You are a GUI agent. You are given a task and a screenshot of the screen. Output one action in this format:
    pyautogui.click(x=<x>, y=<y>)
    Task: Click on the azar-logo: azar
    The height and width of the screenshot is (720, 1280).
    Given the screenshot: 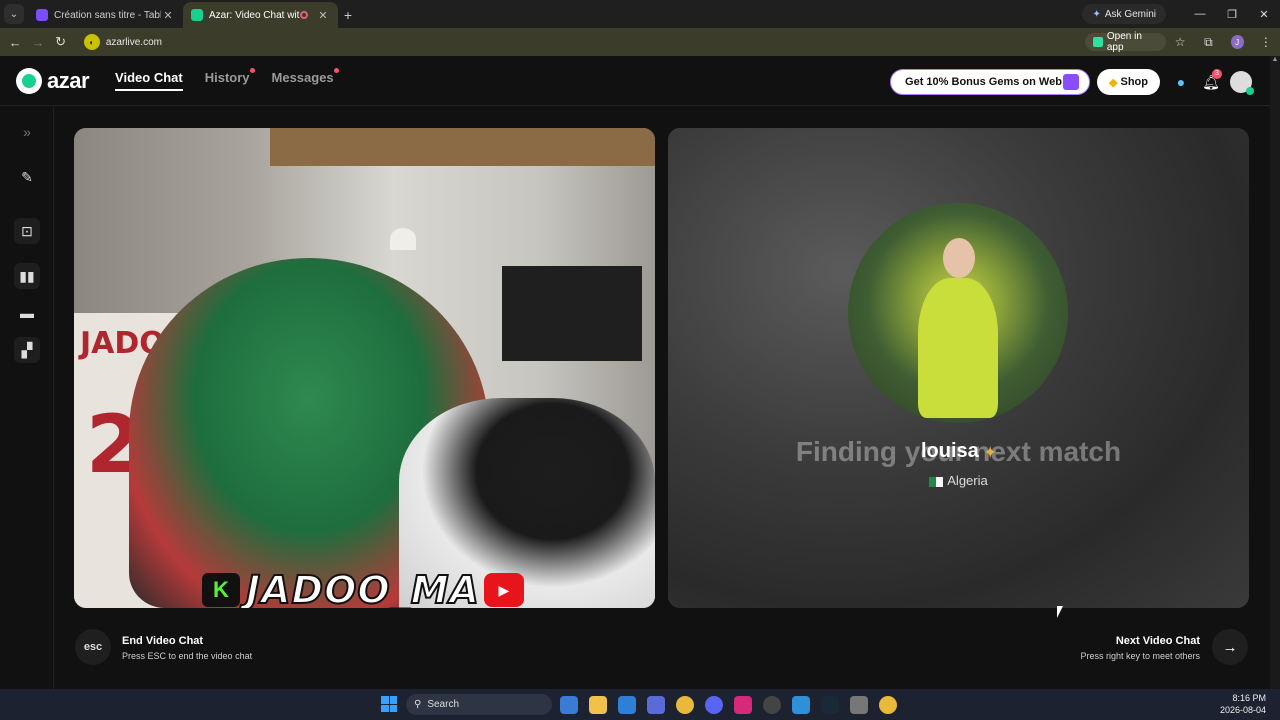 What is the action you would take?
    pyautogui.click(x=53, y=80)
    